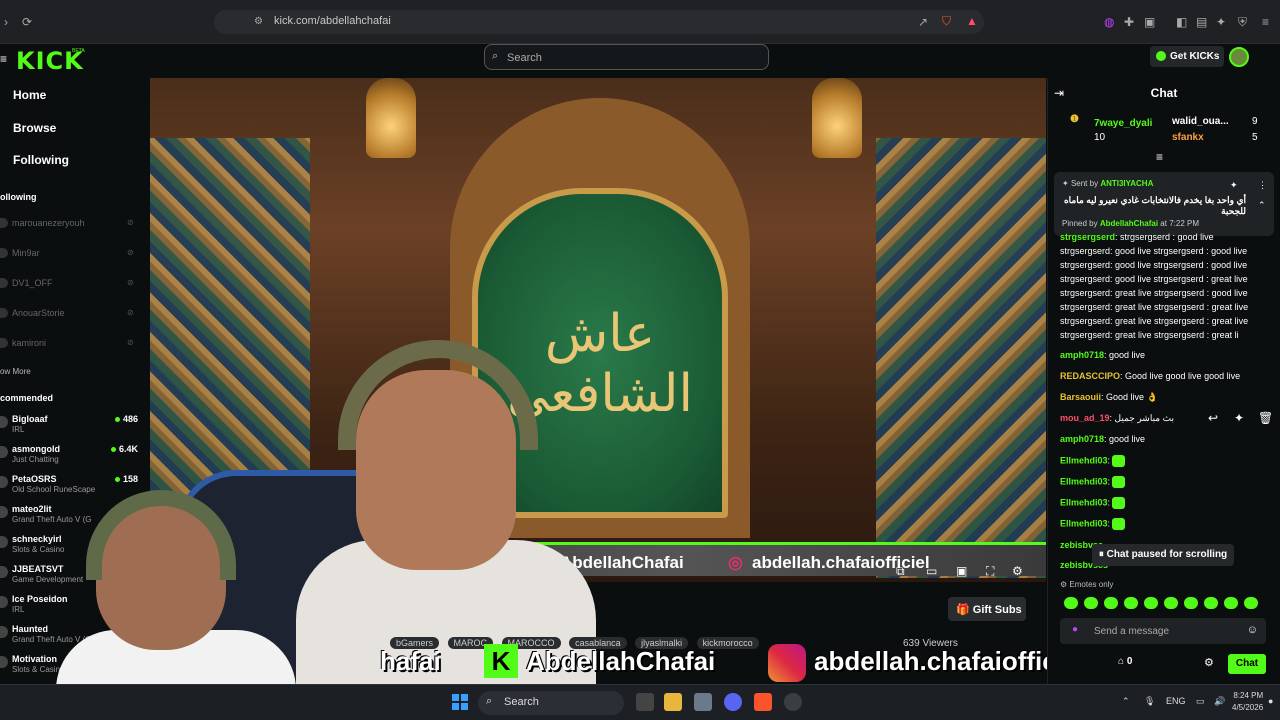 The image size is (1280, 720). Describe the element at coordinates (1201, 22) in the screenshot. I see `wallet-icon: ▤` at that location.